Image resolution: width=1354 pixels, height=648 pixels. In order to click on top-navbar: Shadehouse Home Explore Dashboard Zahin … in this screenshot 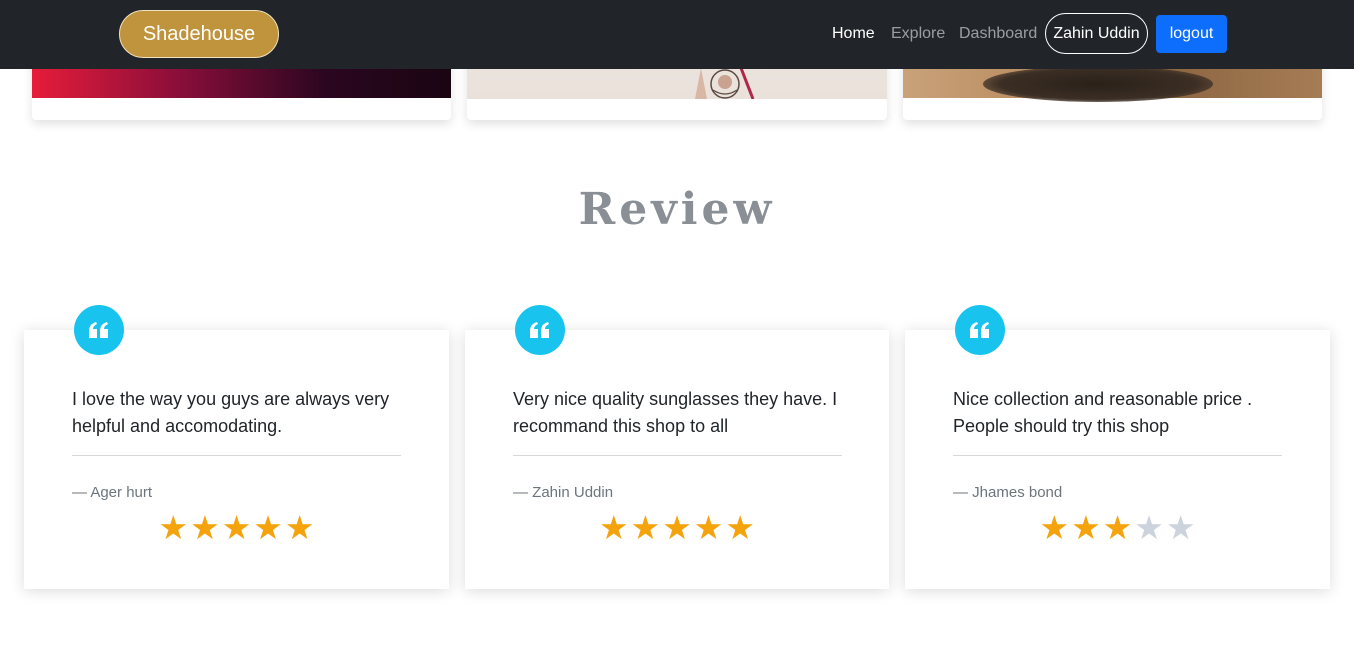, I will do `click(677, 34)`.